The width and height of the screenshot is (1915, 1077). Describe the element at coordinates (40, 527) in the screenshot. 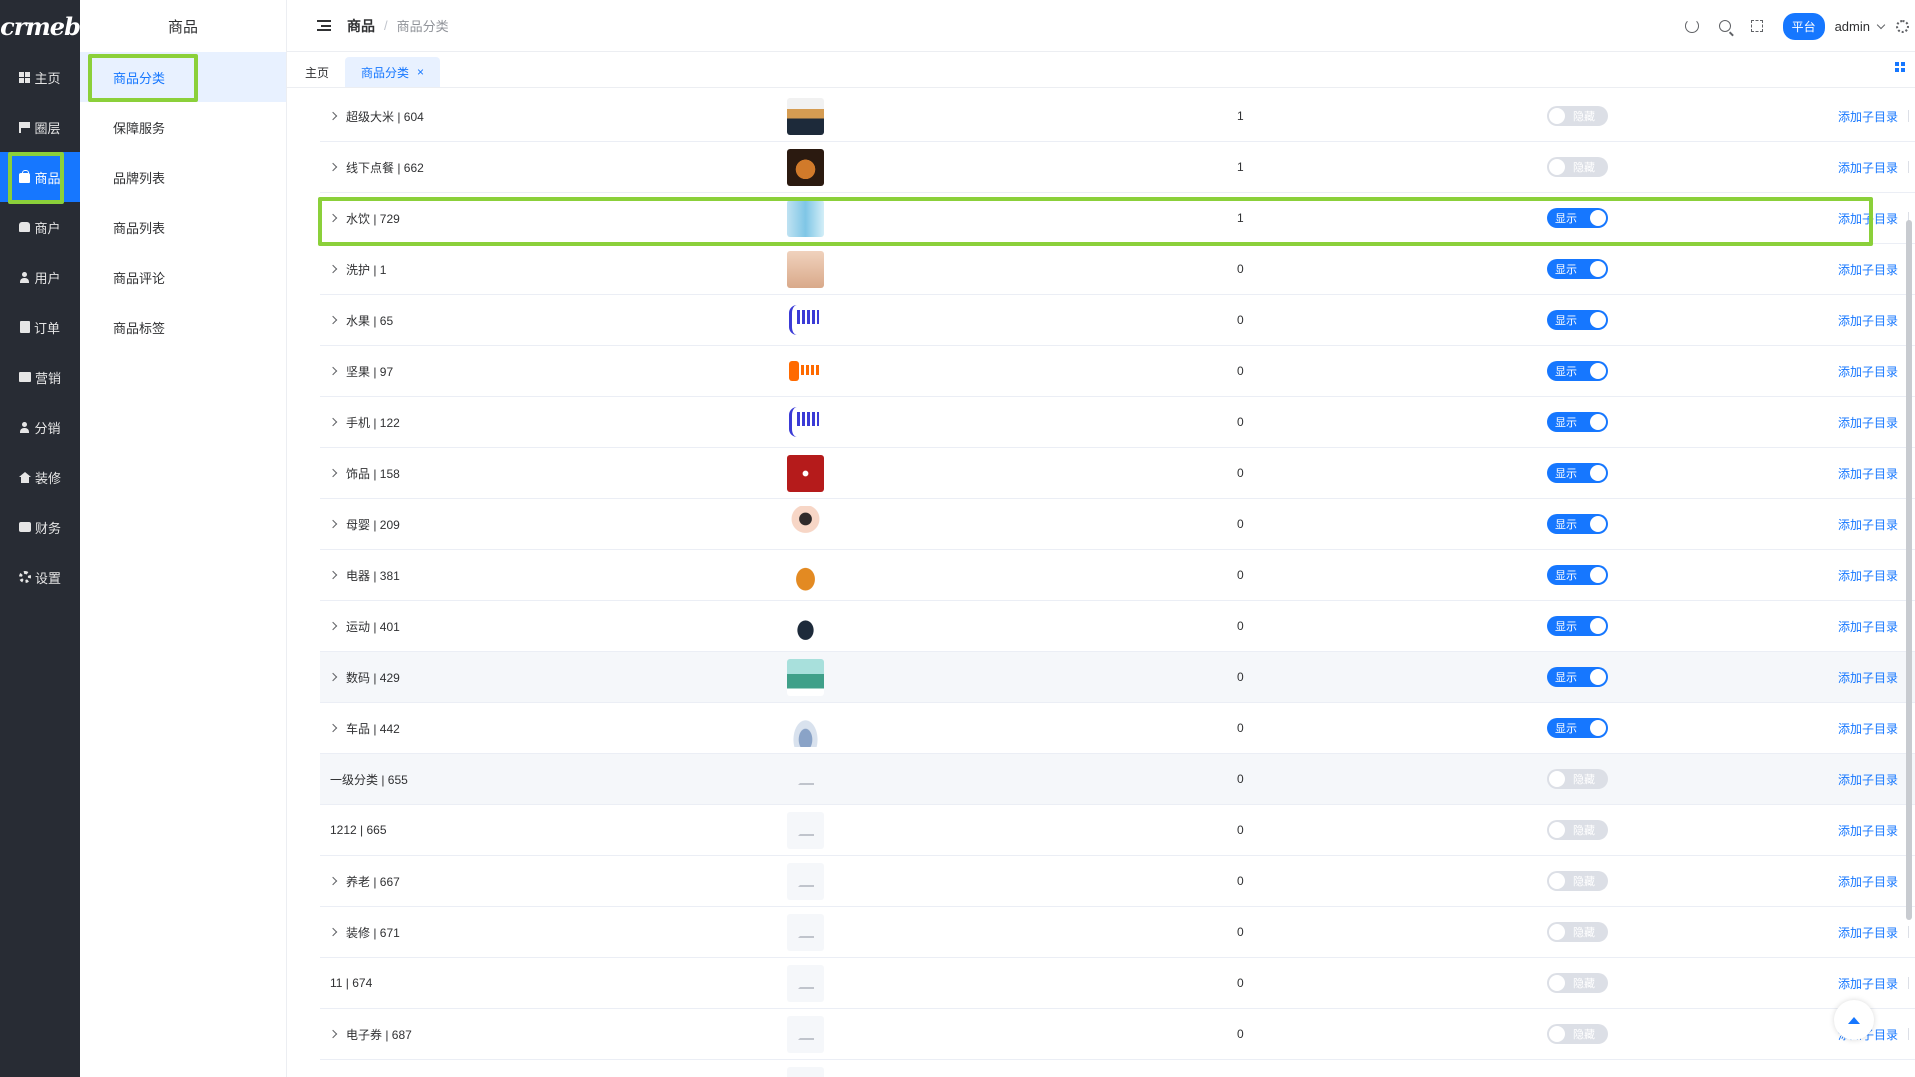

I see `rail-item-9: 财务` at that location.